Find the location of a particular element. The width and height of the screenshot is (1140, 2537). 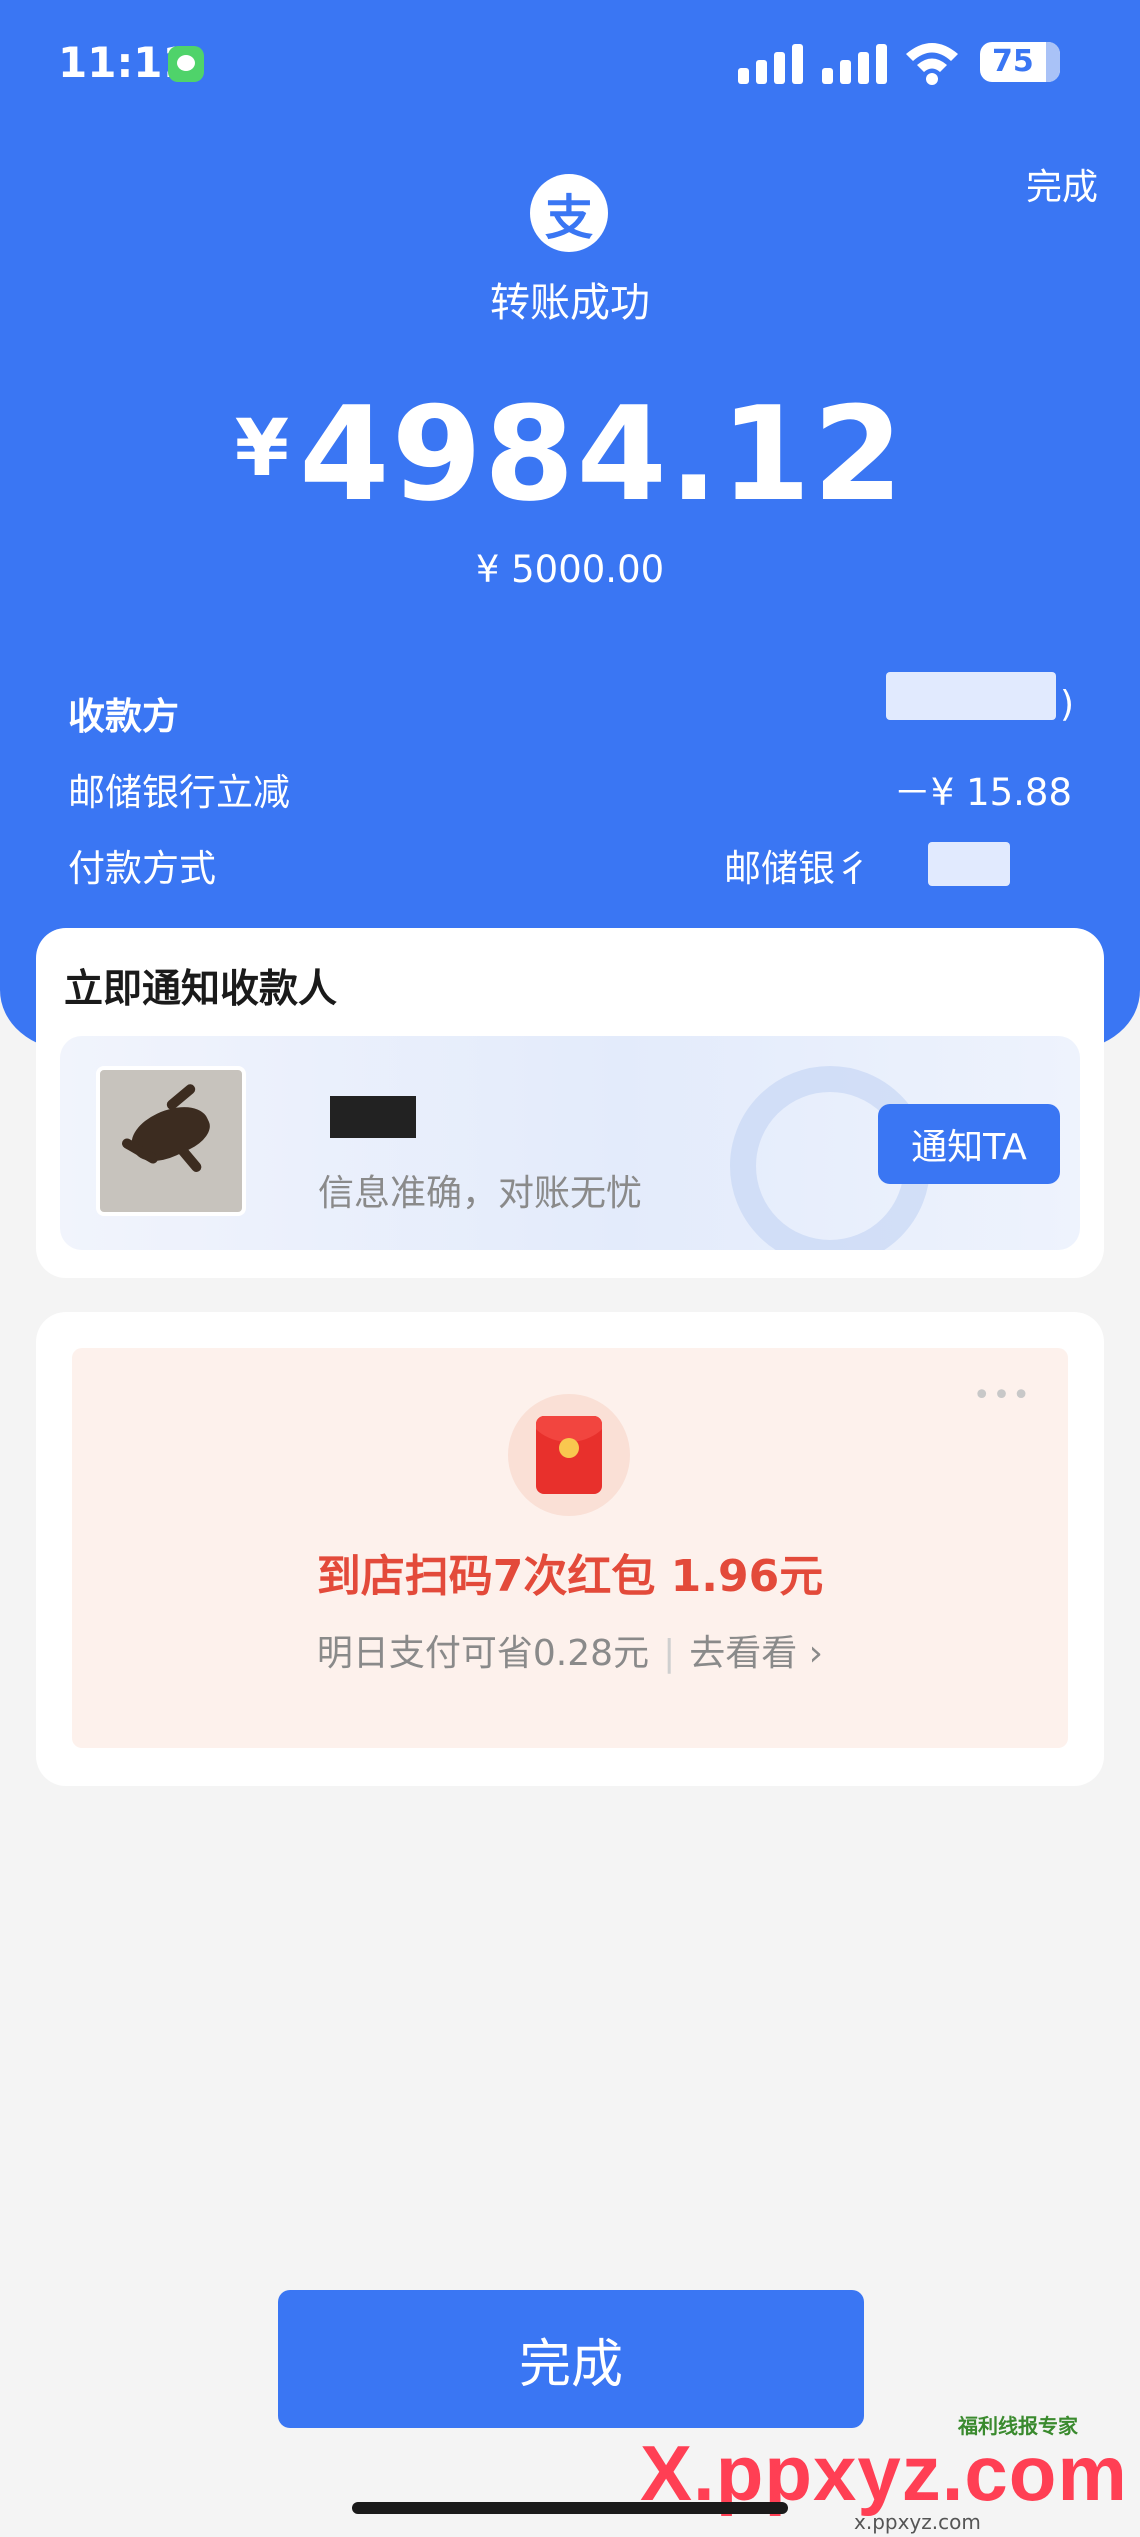

signal-icon is located at coordinates (774, 62).